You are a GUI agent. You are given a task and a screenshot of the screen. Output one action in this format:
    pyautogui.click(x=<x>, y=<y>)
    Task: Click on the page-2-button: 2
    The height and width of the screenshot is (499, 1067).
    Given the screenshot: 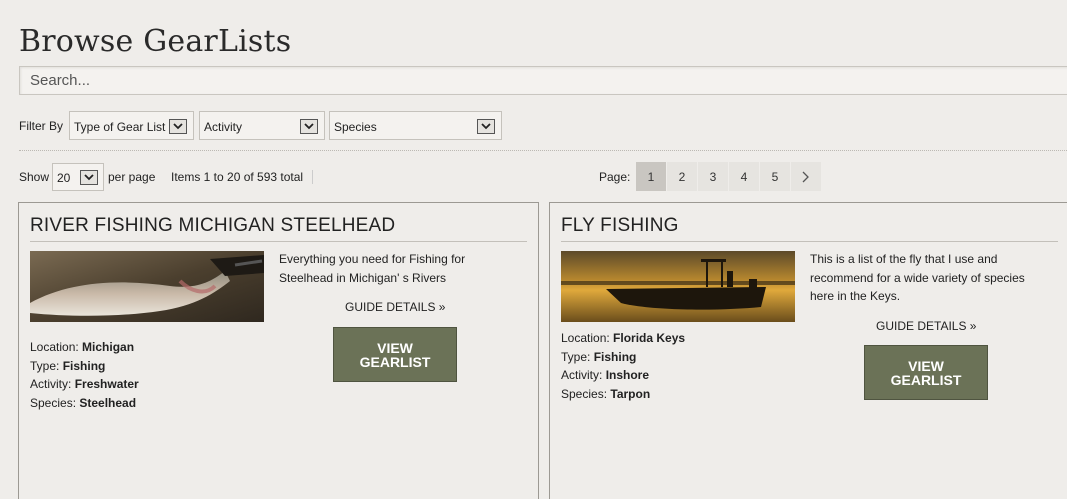 What is the action you would take?
    pyautogui.click(x=682, y=176)
    